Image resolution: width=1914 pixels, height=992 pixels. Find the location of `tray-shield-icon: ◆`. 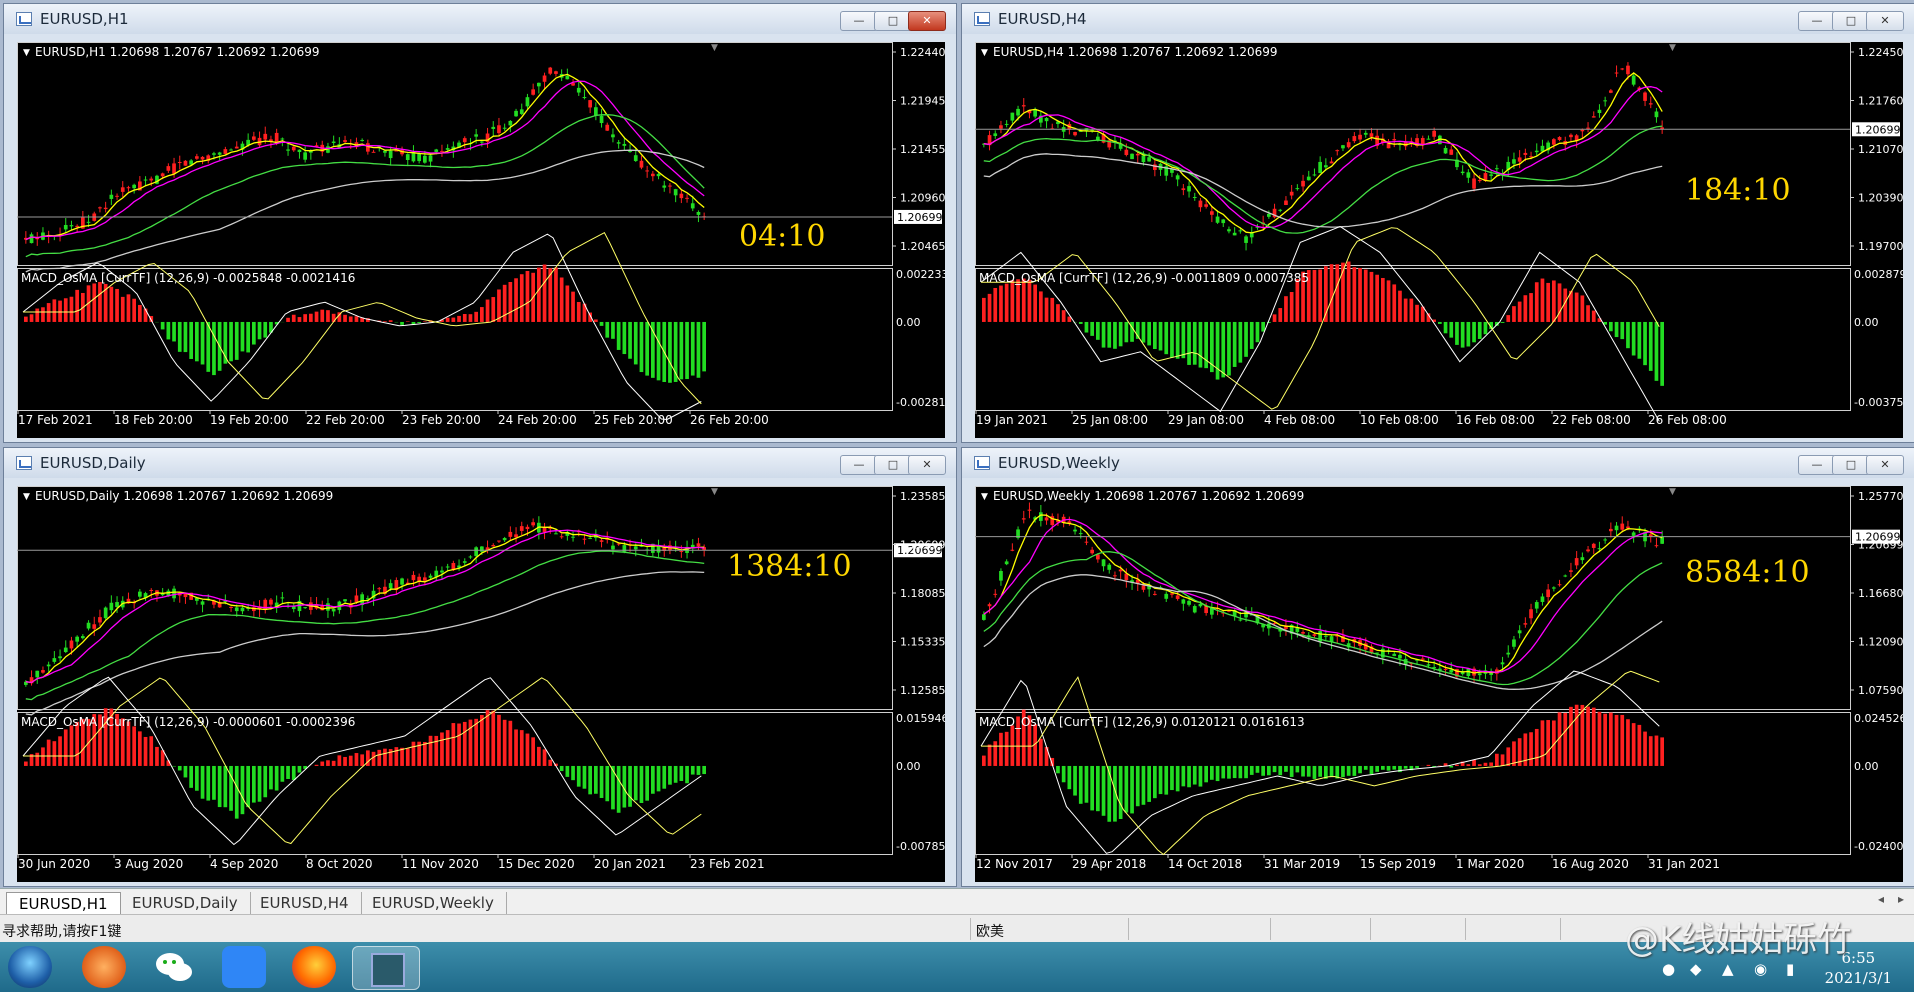

tray-shield-icon: ◆ is located at coordinates (1696, 969).